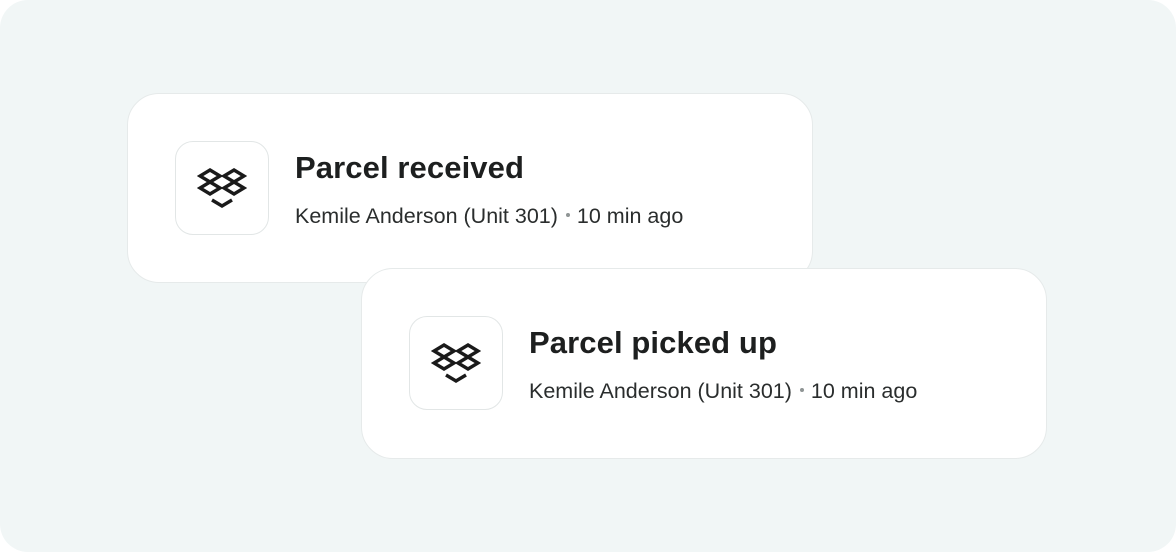 This screenshot has width=1176, height=552. Describe the element at coordinates (410, 167) in the screenshot. I see `notification-title: Parcel received` at that location.